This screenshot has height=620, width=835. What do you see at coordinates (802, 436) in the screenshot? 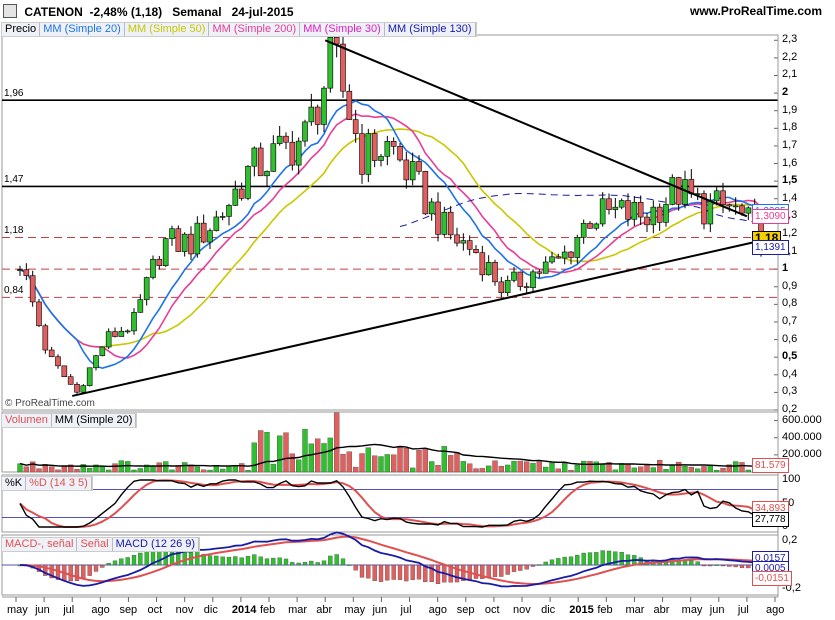
I see `volume-axis-label: 400.000` at bounding box center [802, 436].